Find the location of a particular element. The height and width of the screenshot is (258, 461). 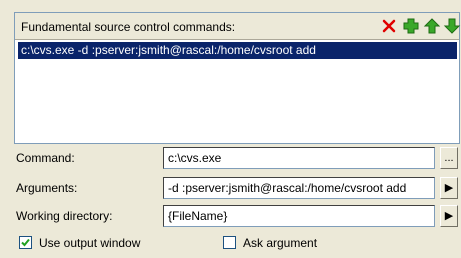

workdir-menu-button: ▶ is located at coordinates (449, 216).